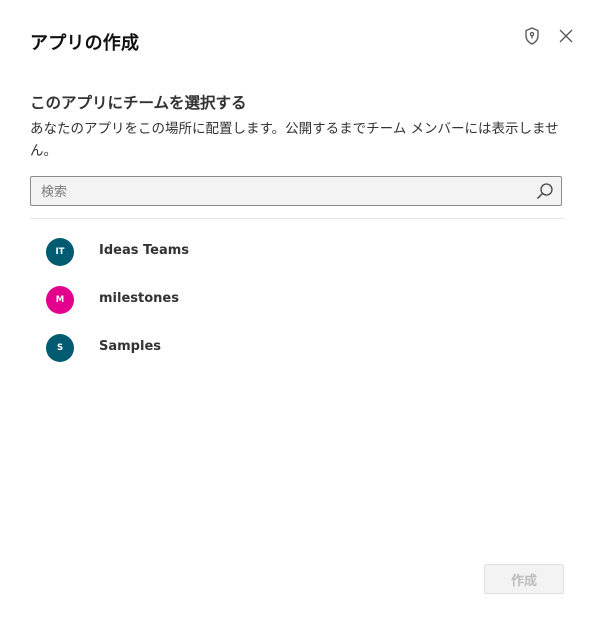 Image resolution: width=591 pixels, height=621 pixels. I want to click on search-box, so click(296, 191).